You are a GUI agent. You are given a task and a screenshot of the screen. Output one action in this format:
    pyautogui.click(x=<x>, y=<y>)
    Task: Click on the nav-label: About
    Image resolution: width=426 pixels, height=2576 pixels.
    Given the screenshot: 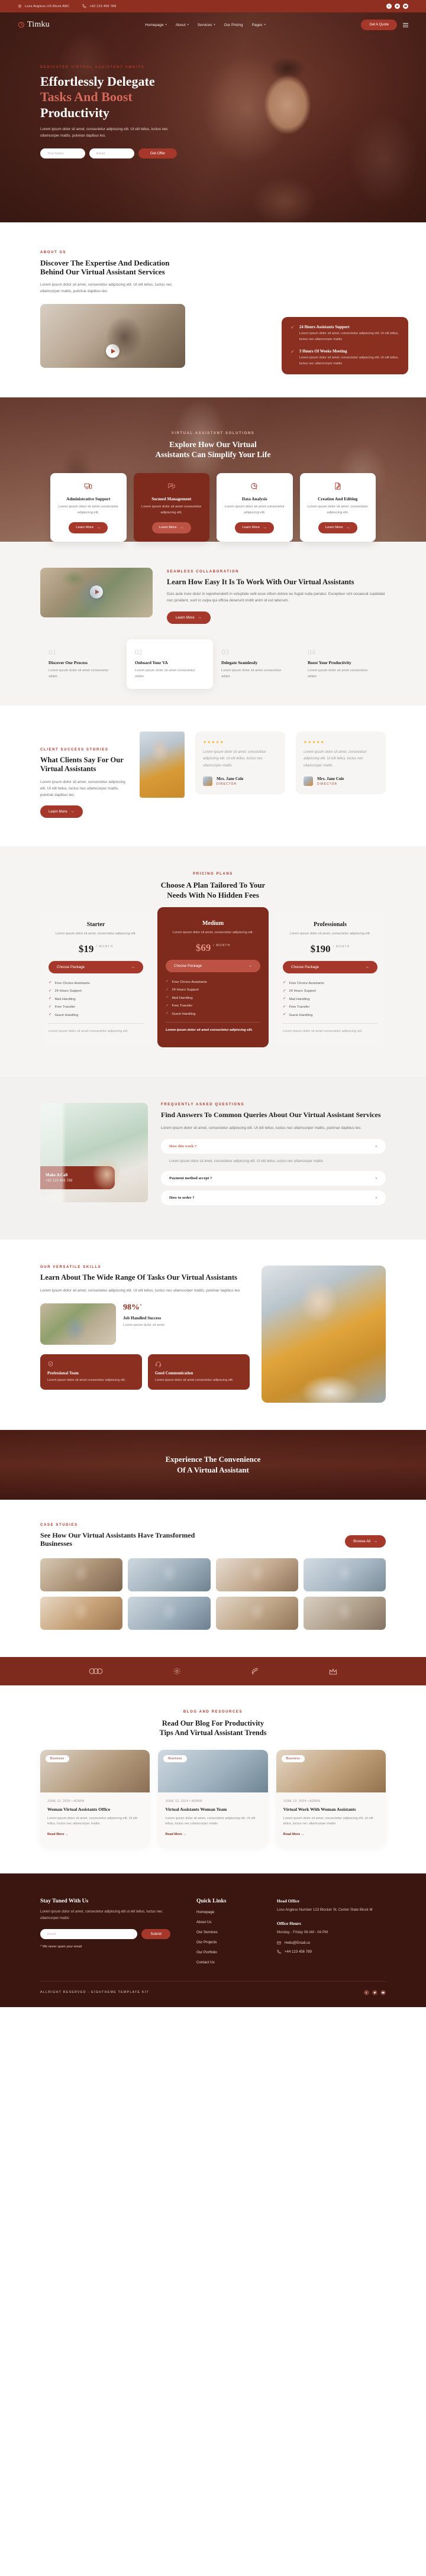 What is the action you would take?
    pyautogui.click(x=180, y=25)
    